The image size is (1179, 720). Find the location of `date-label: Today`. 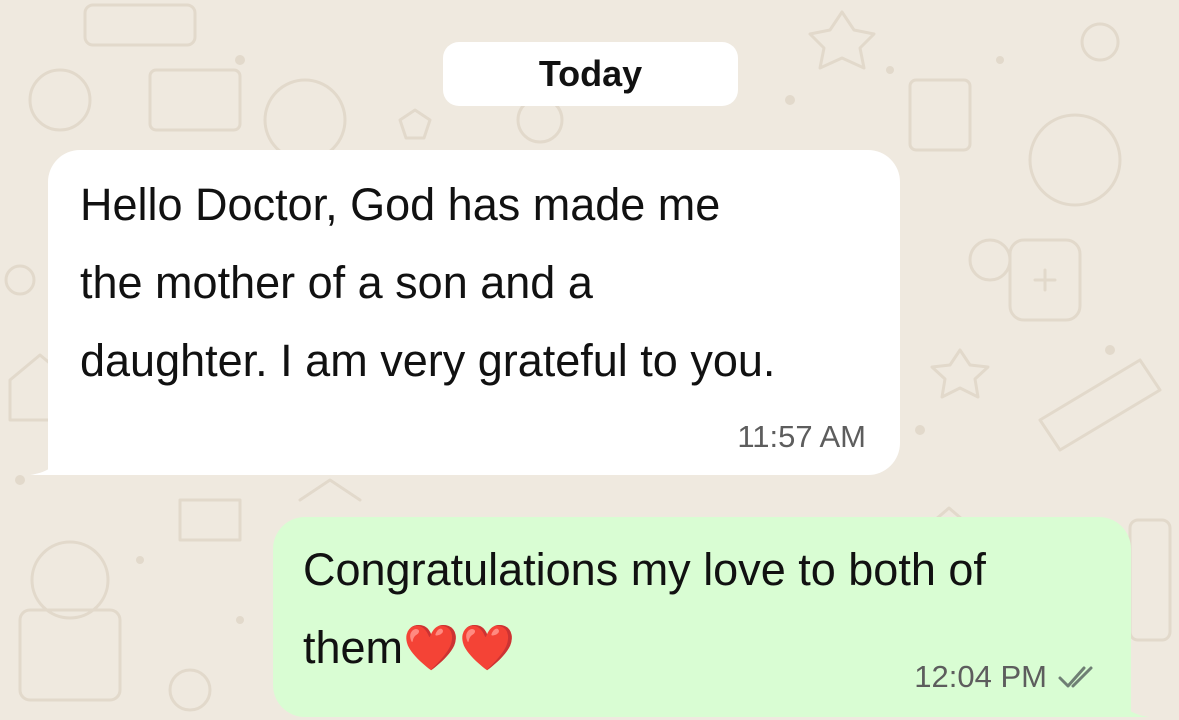

date-label: Today is located at coordinates (590, 73).